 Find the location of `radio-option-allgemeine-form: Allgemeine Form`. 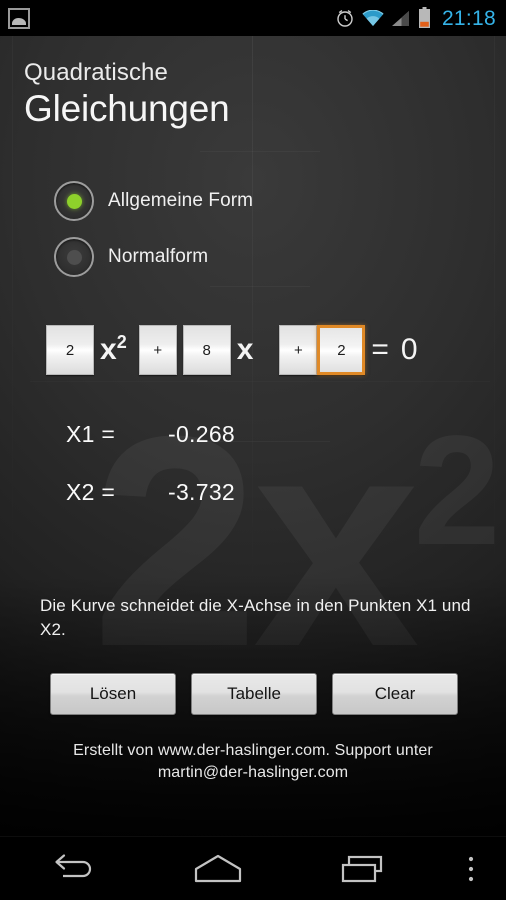

radio-option-allgemeine-form: Allgemeine Form is located at coordinates (153, 201).